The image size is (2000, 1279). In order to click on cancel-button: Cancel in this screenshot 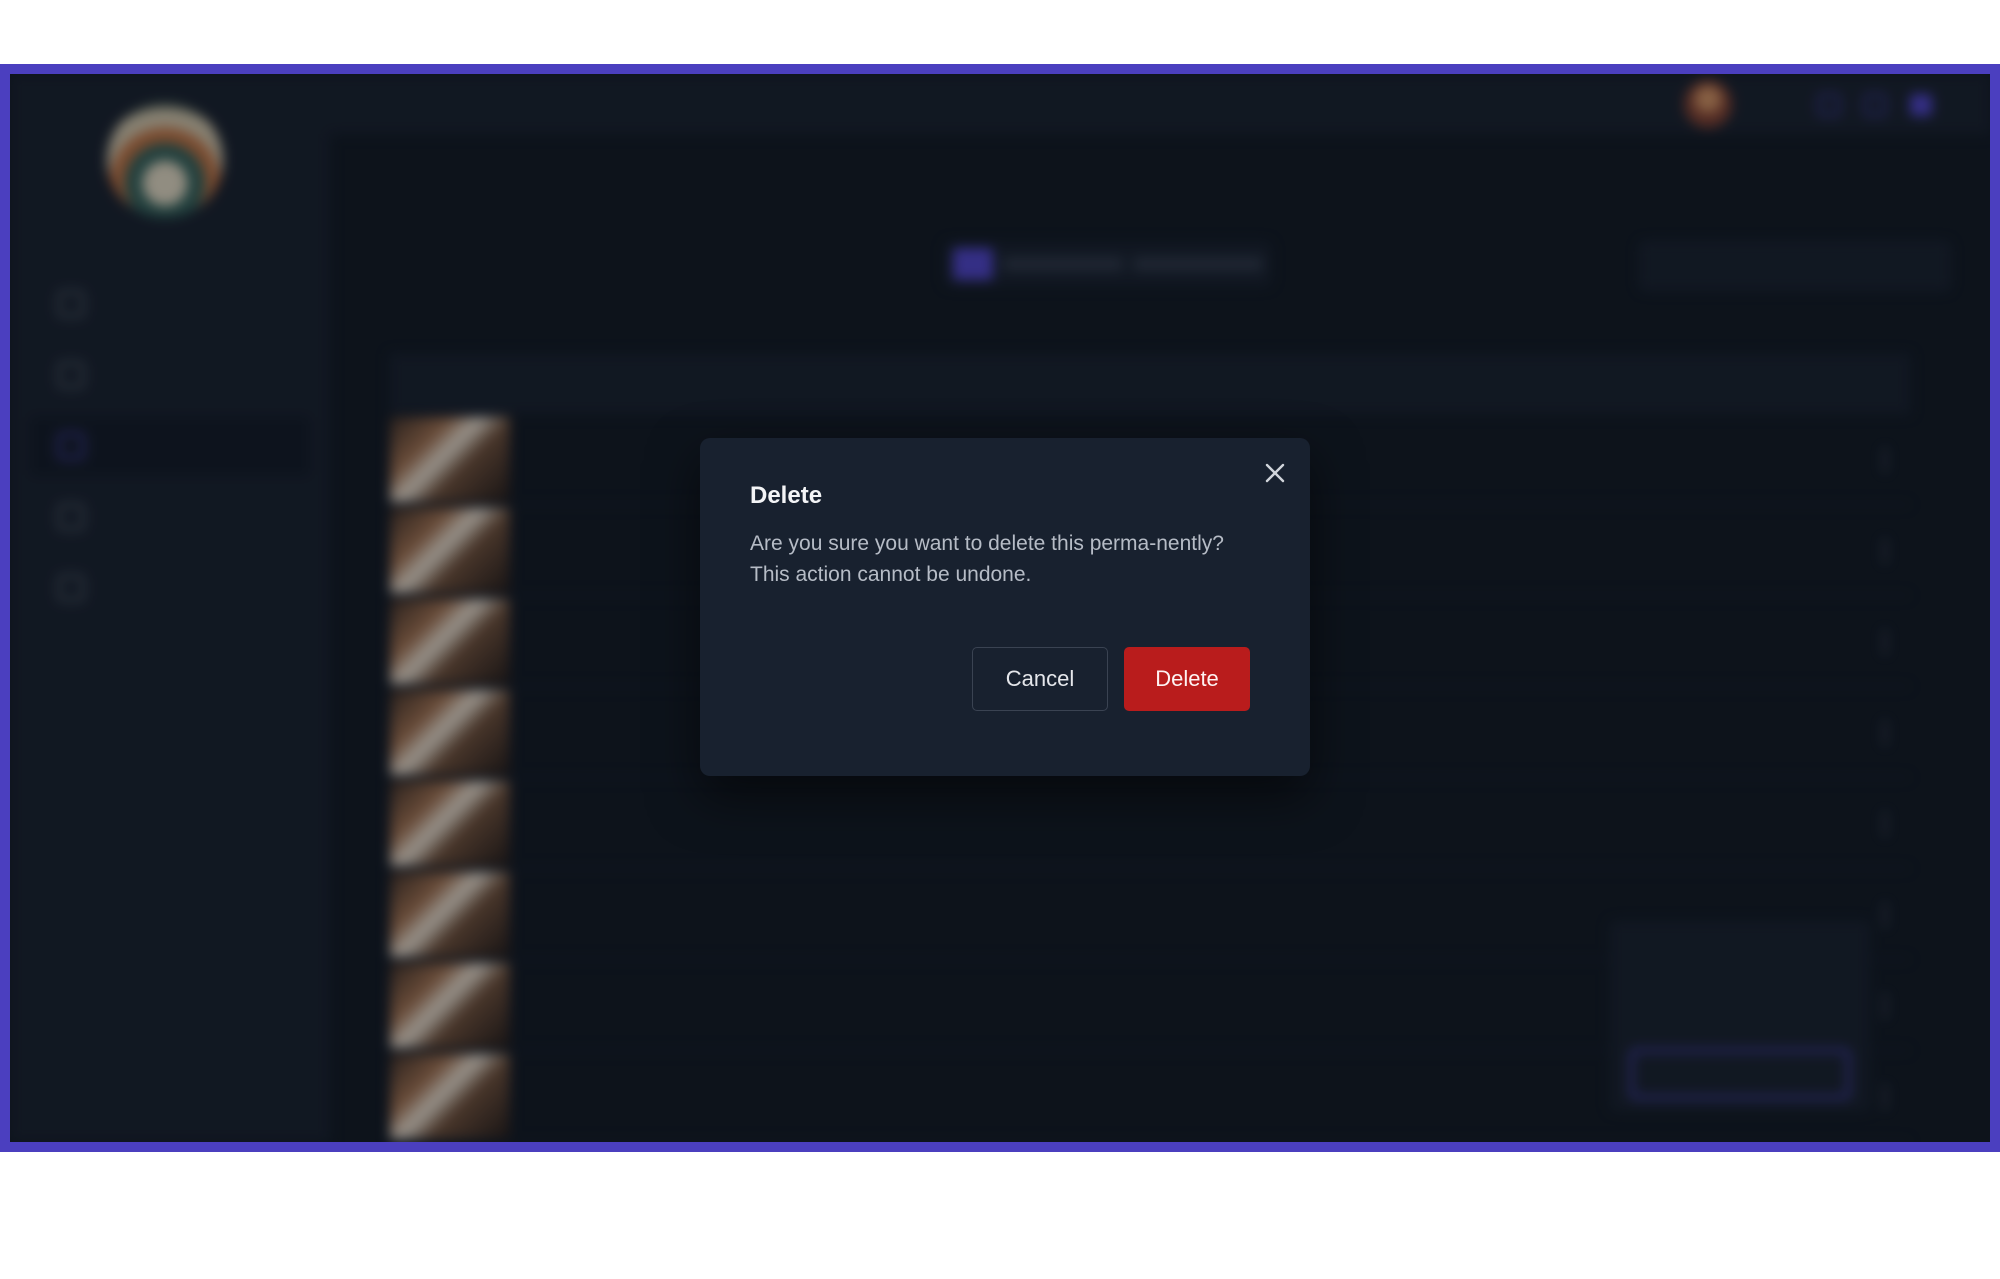, I will do `click(1040, 679)`.